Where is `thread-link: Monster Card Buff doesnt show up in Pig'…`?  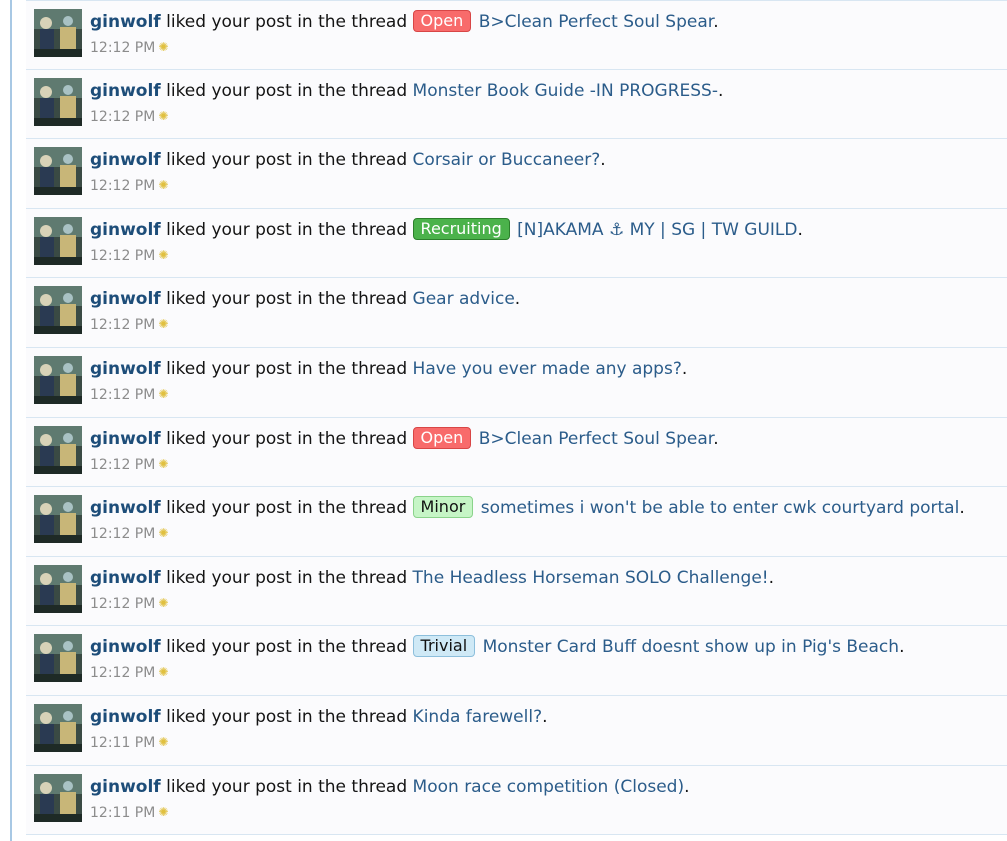 thread-link: Monster Card Buff doesnt show up in Pig'… is located at coordinates (691, 647).